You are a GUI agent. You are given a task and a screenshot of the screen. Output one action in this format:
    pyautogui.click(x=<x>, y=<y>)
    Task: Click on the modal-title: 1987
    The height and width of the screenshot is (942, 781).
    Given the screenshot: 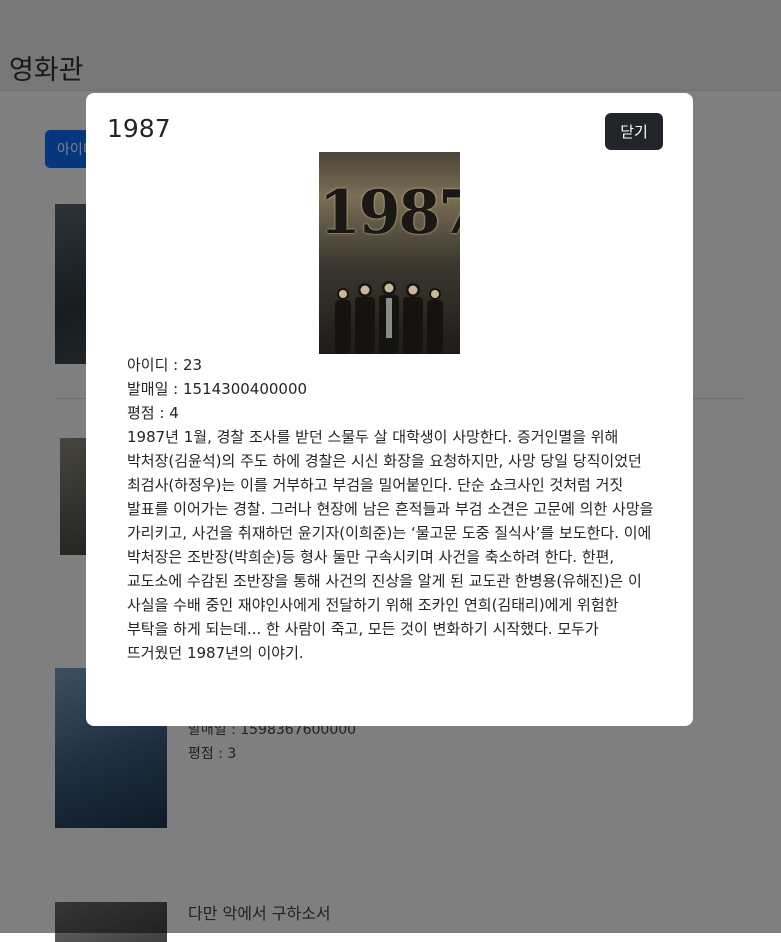 What is the action you would take?
    pyautogui.click(x=139, y=128)
    